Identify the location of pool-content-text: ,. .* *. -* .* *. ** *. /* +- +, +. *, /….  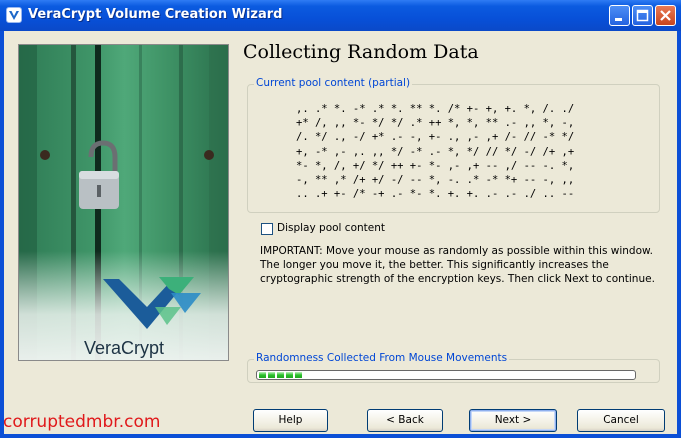
(435, 151).